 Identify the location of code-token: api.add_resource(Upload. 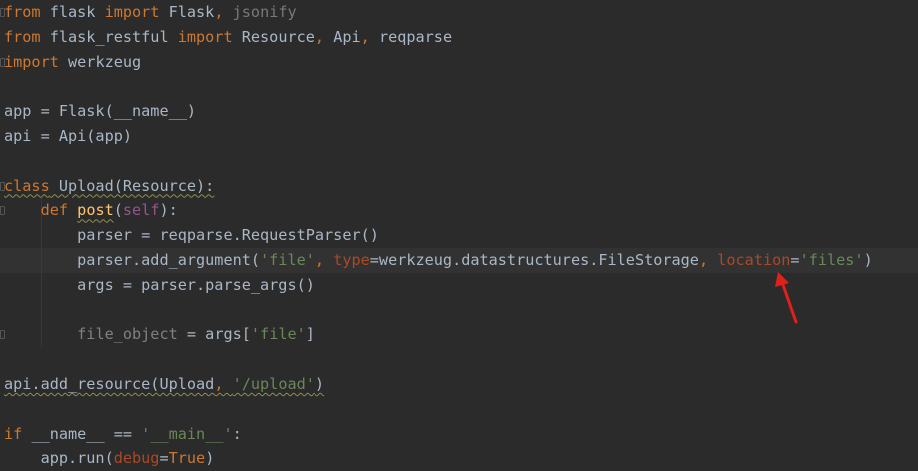
(109, 384).